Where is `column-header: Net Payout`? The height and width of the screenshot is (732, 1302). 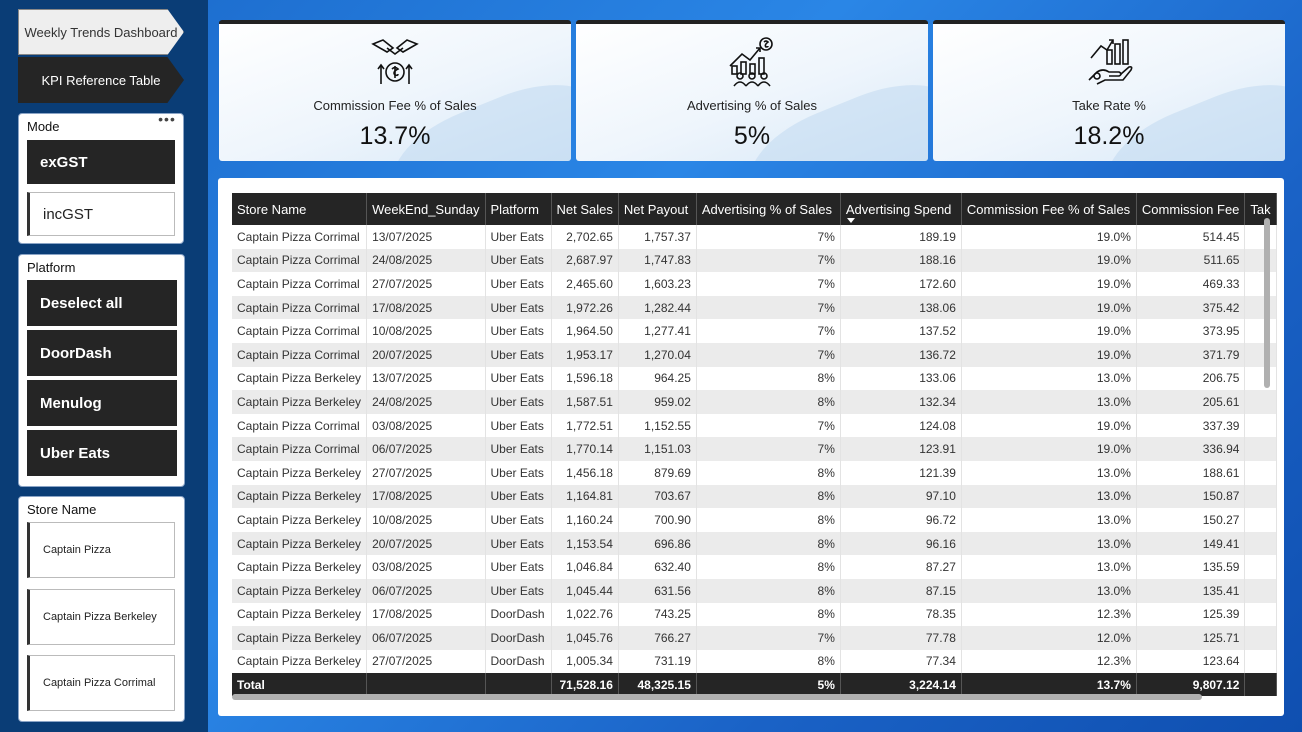 column-header: Net Payout is located at coordinates (657, 209).